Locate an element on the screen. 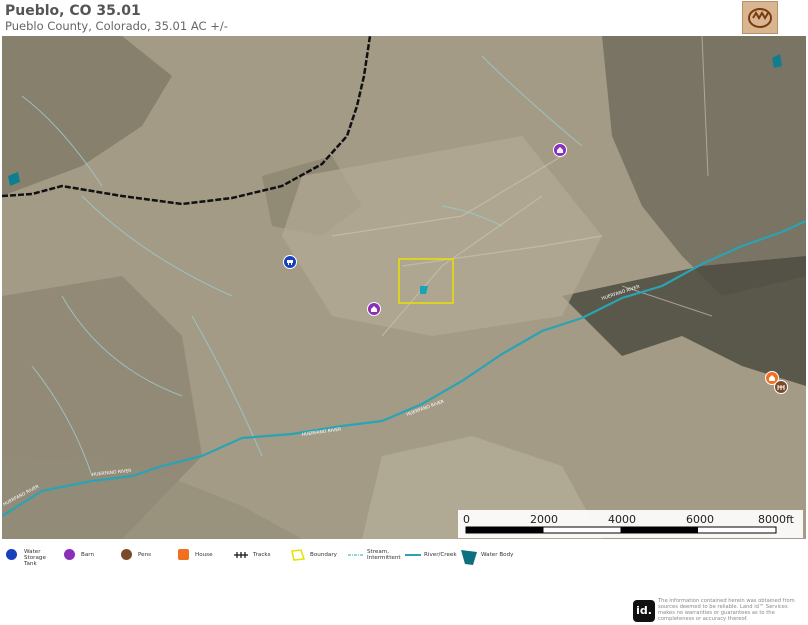 Image resolution: width=808 pixels, height=625 pixels. tracks-icon is located at coordinates (241, 555).